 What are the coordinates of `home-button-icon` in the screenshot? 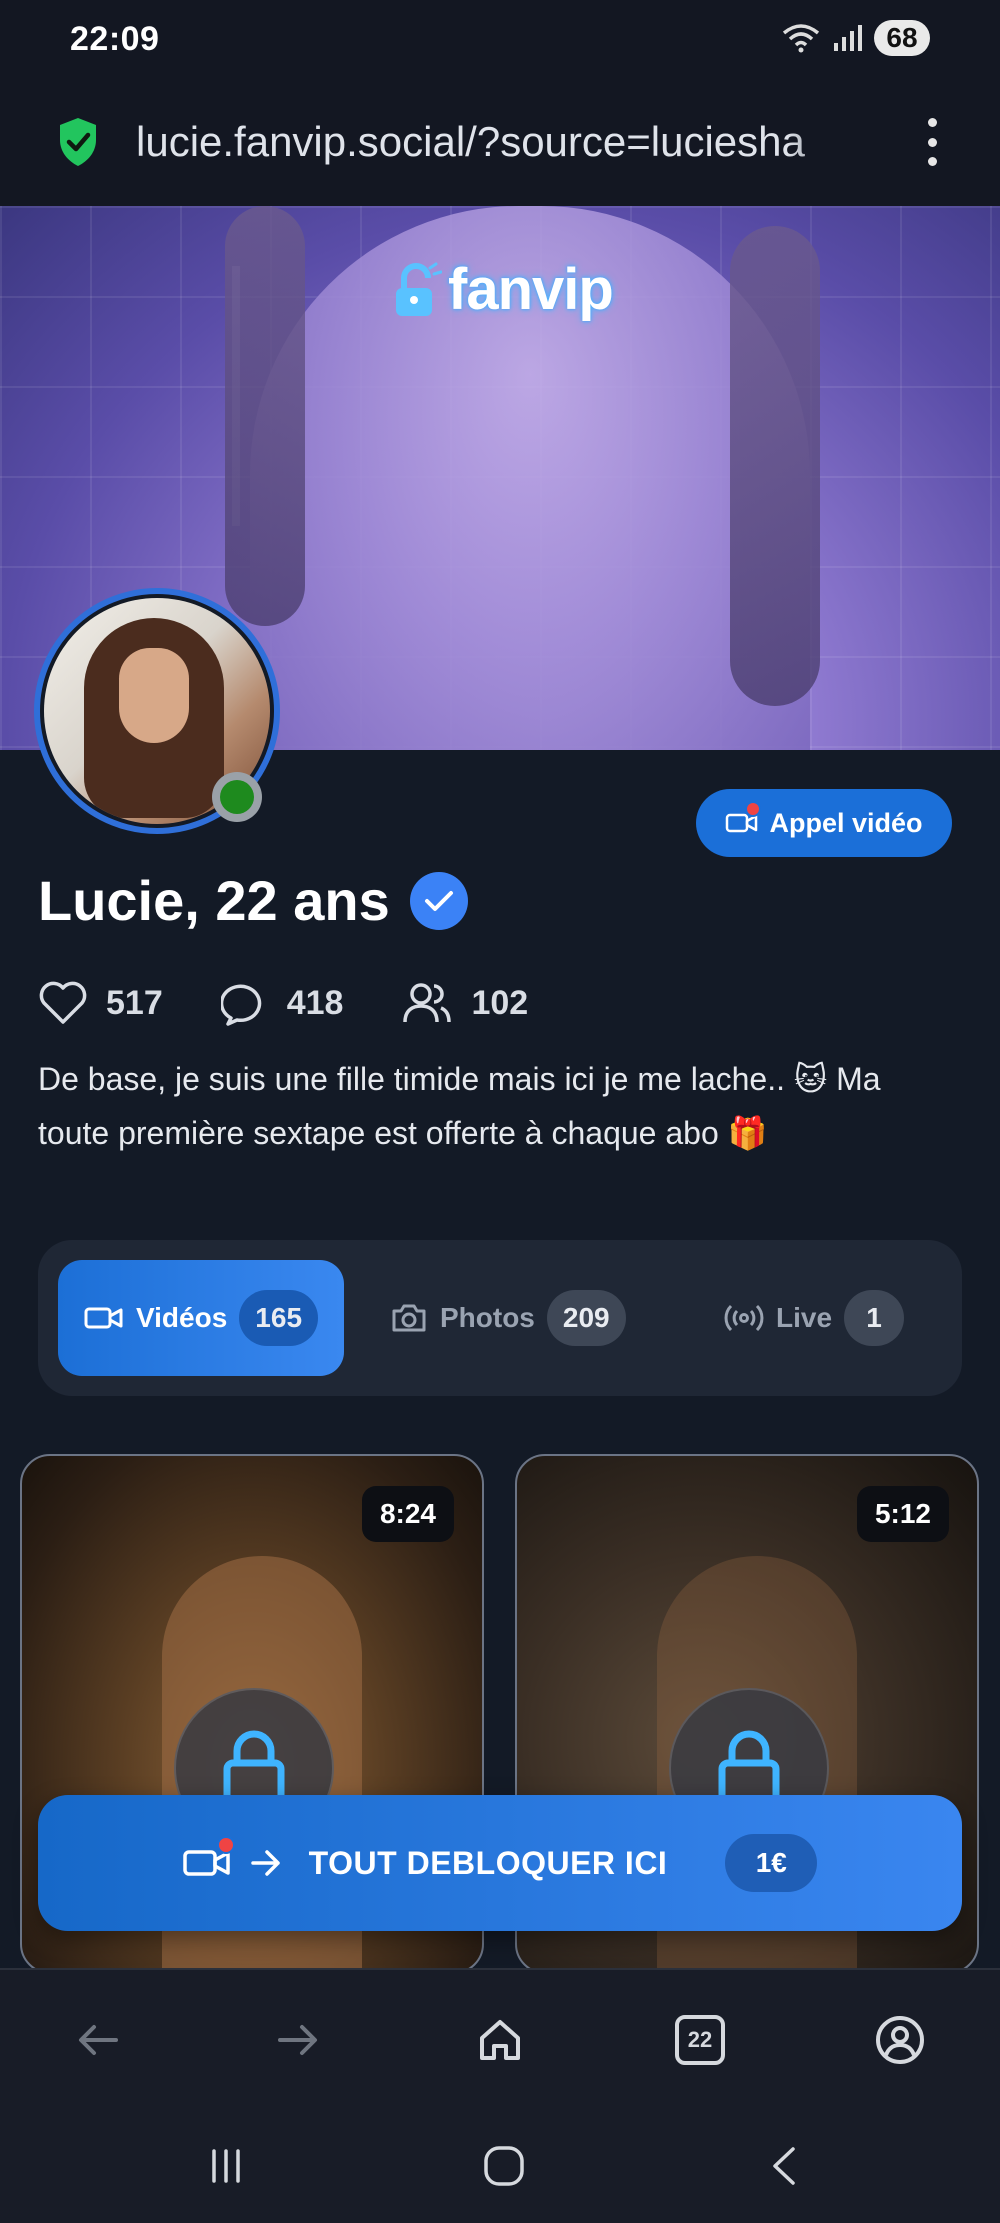 It's located at (504, 2166).